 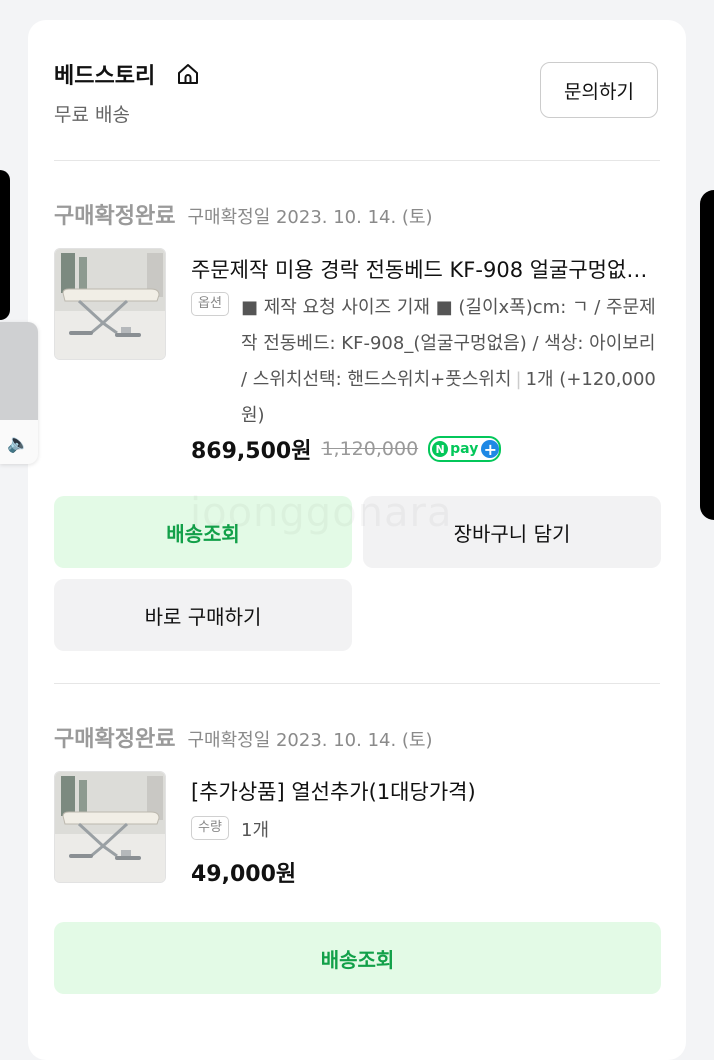 I want to click on sale-price: 49,000원, so click(x=244, y=874).